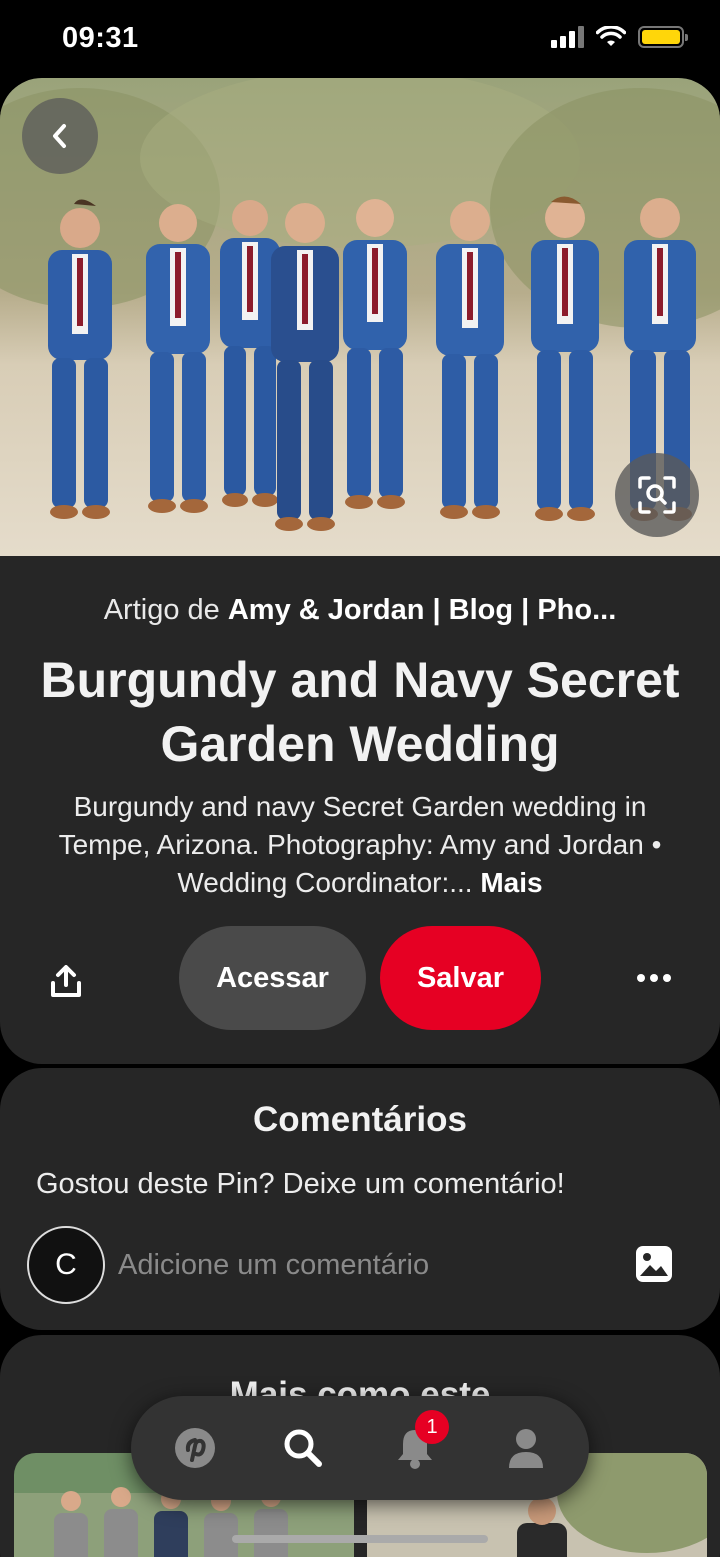  What do you see at coordinates (358, 1265) in the screenshot?
I see `comment-input` at bounding box center [358, 1265].